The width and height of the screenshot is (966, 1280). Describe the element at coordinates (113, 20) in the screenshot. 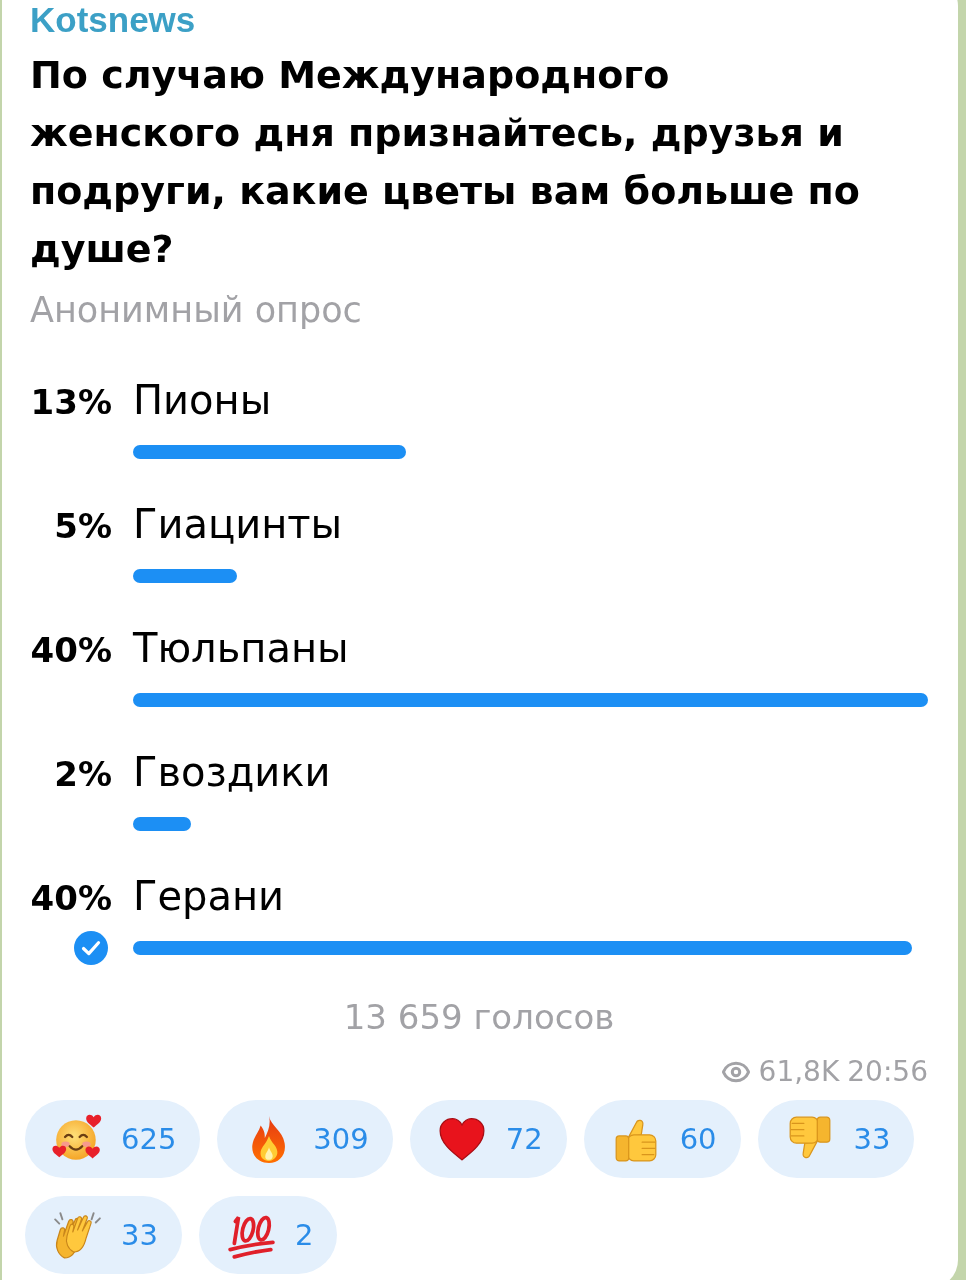

I see `channel-name: Kotsnews` at that location.